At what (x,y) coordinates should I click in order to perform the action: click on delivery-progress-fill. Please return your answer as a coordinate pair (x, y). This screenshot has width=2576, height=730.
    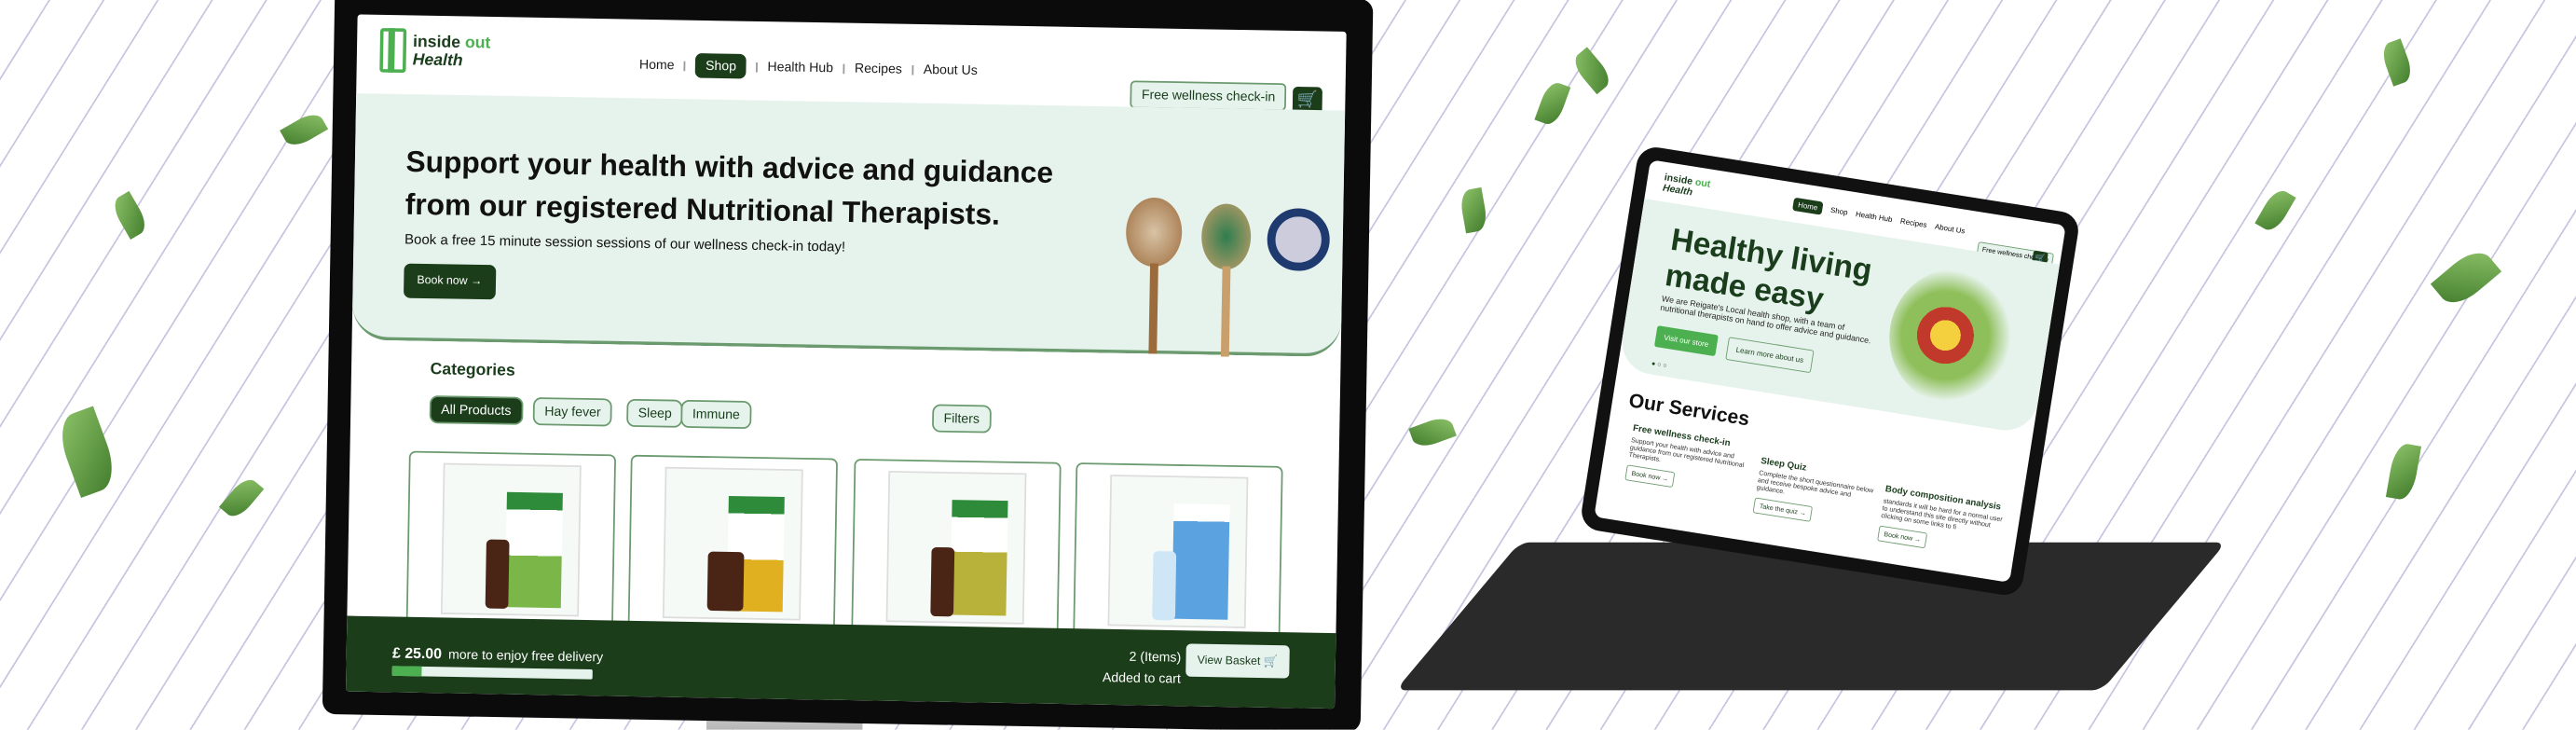
    Looking at the image, I should click on (407, 671).